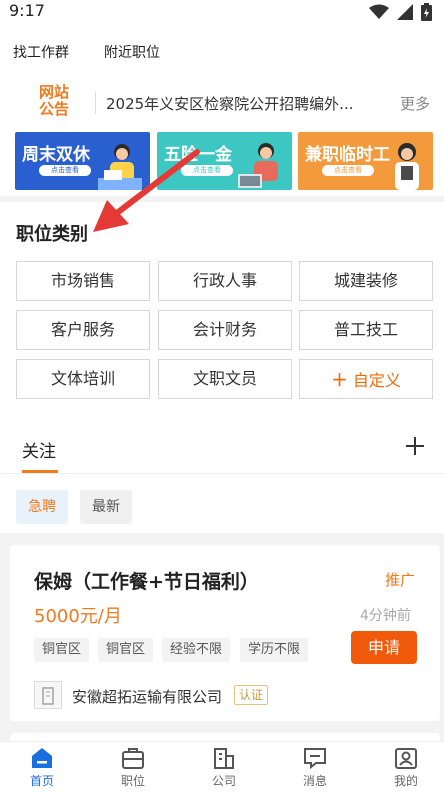 This screenshot has height=795, width=444. Describe the element at coordinates (405, 781) in the screenshot. I see `bottom-nav-label: 我的` at that location.